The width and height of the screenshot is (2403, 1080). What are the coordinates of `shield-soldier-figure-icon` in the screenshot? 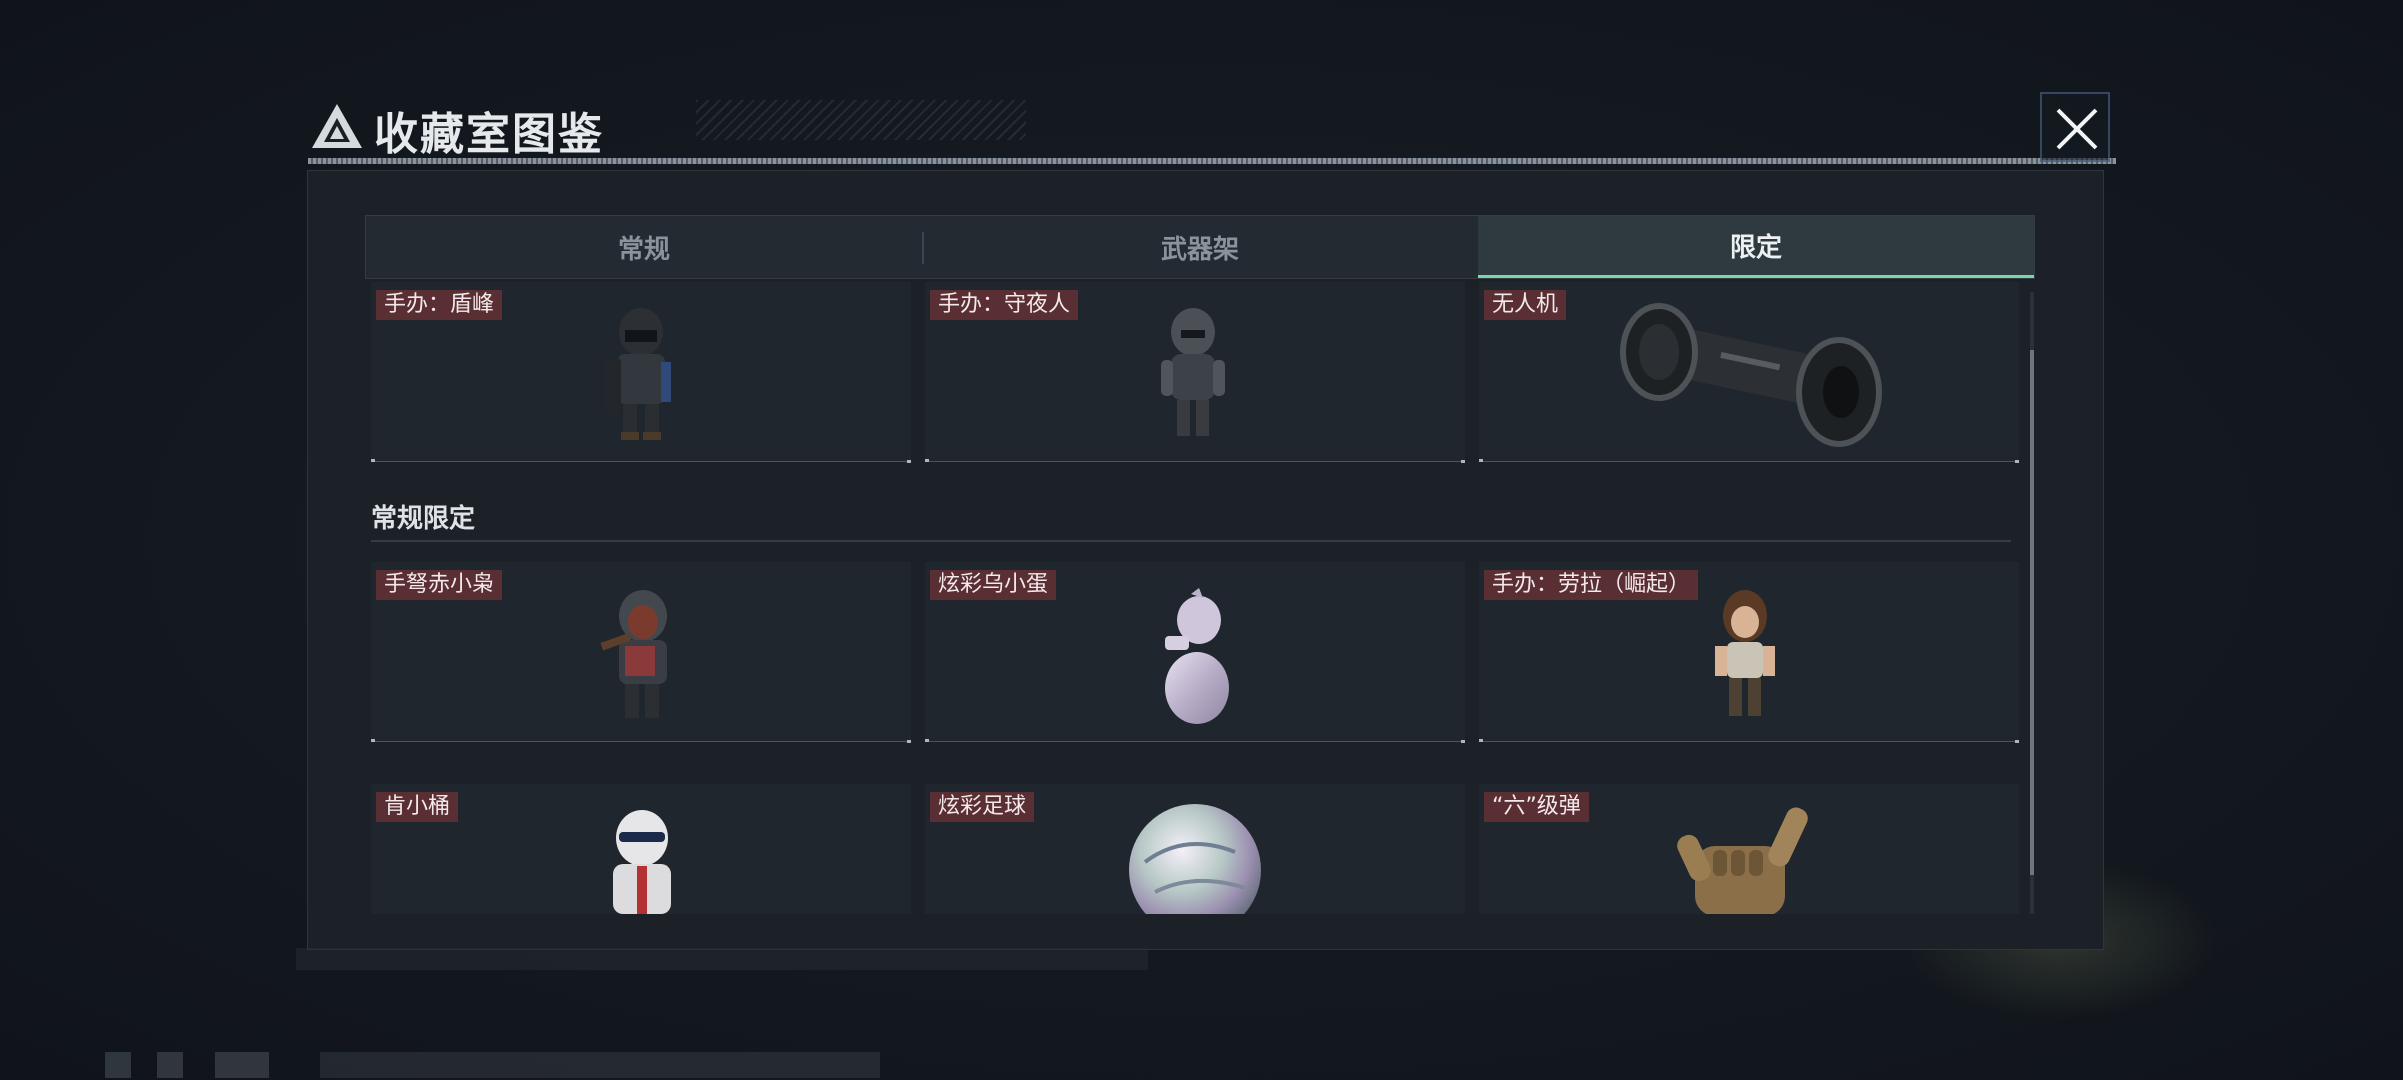 It's located at (638, 374).